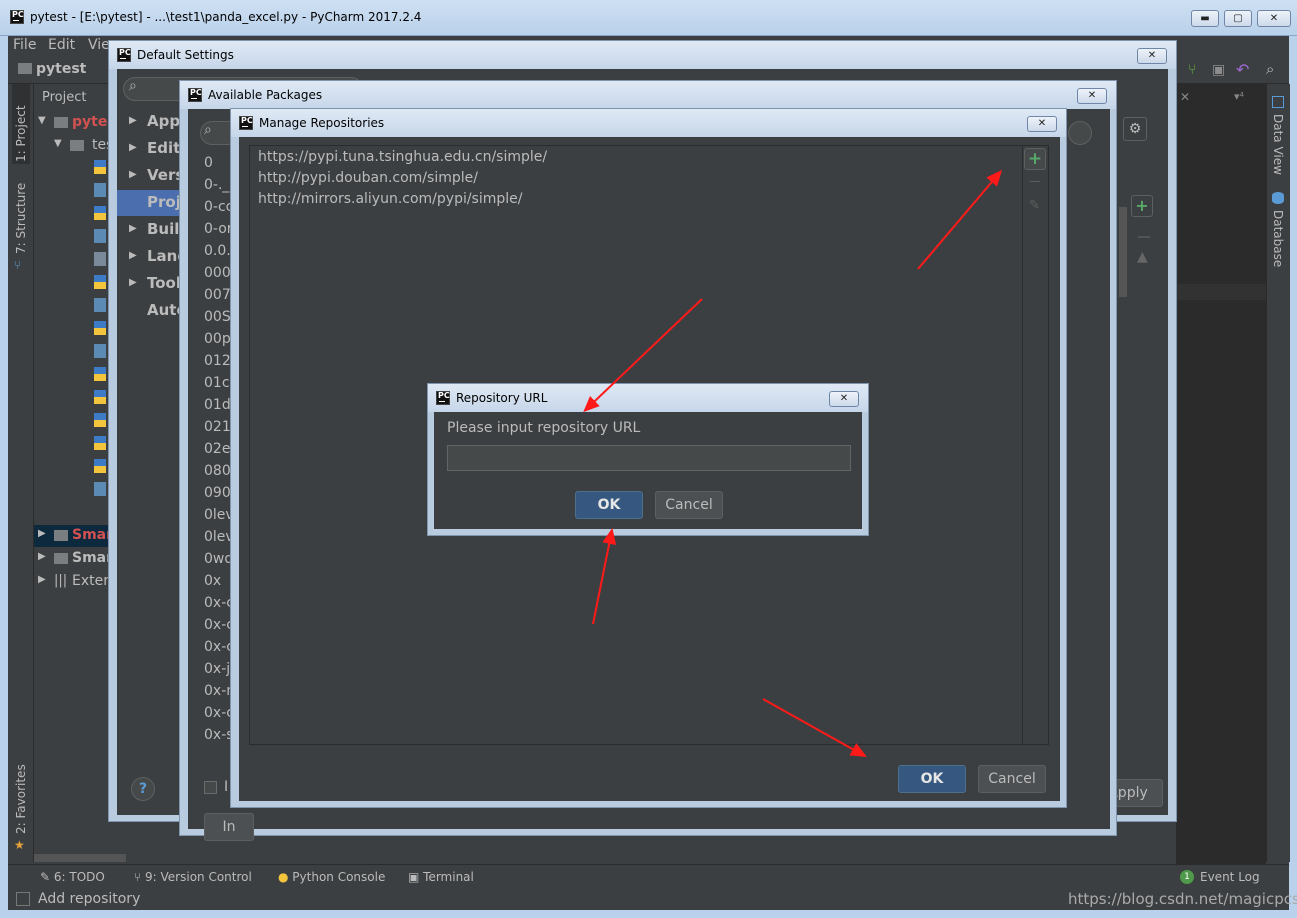 This screenshot has height=918, width=1297. I want to click on settings-item-appearance: App, so click(163, 121).